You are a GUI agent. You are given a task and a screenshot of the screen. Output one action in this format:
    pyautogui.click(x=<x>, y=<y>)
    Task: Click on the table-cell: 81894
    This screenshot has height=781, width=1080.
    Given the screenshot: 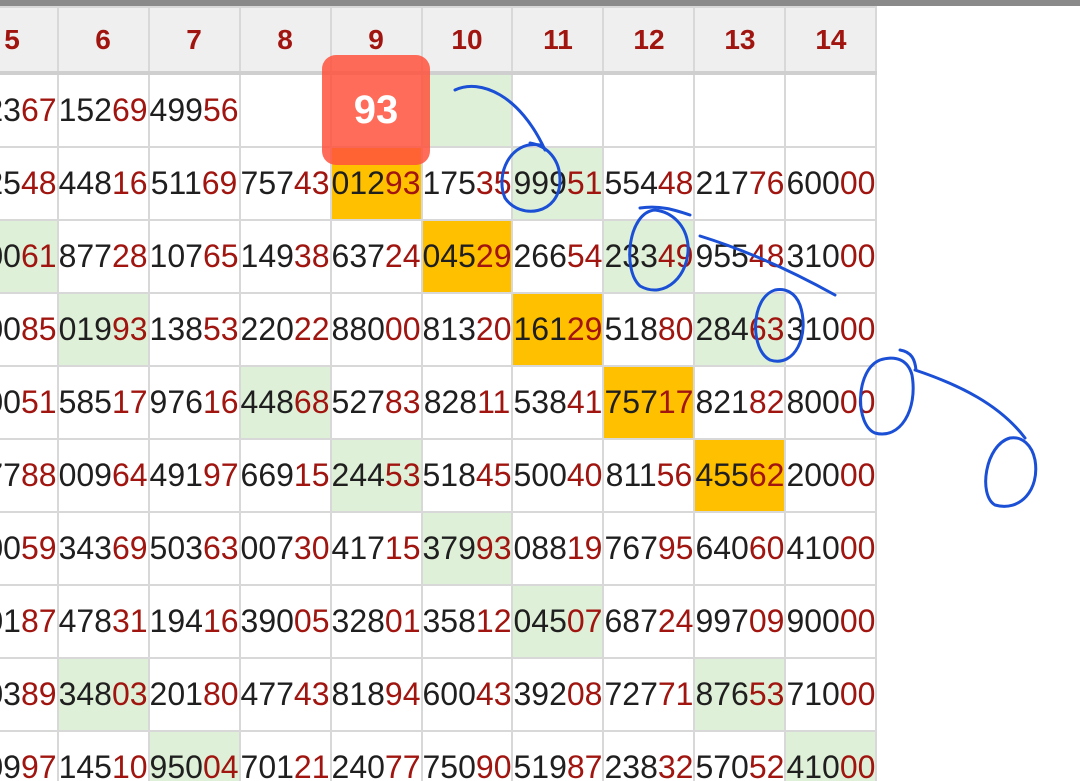 What is the action you would take?
    pyautogui.click(x=376, y=694)
    